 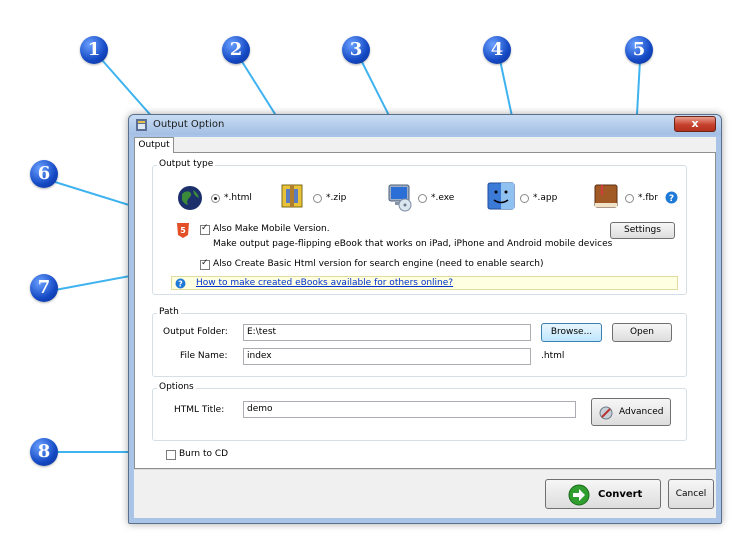 I want to click on html-radio-label: *.html, so click(x=238, y=198).